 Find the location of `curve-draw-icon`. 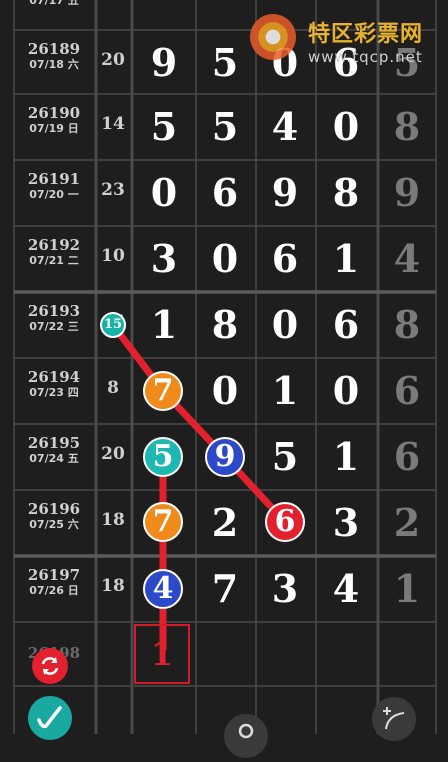

curve-draw-icon is located at coordinates (394, 718).